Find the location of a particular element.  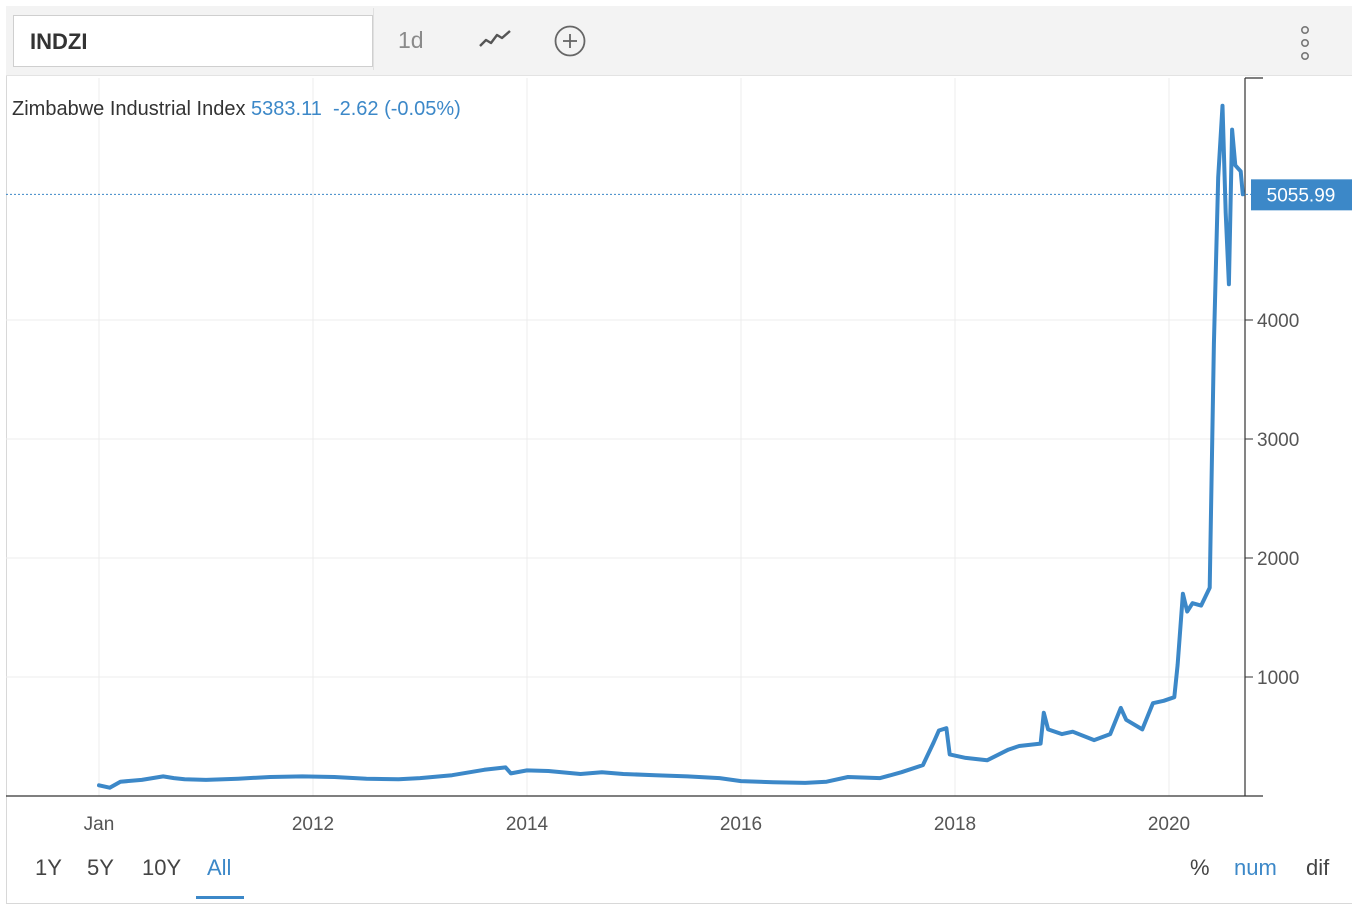

x-tick-label: 2018 is located at coordinates (955, 824).